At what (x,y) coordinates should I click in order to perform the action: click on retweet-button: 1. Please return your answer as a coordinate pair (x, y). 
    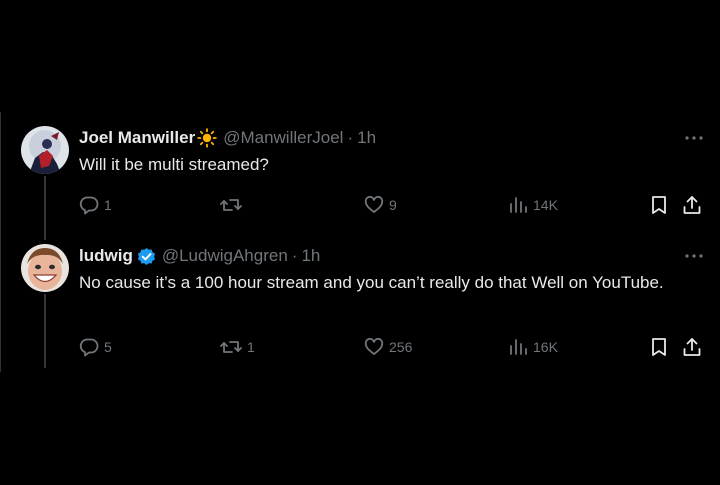
    Looking at the image, I should click on (237, 347).